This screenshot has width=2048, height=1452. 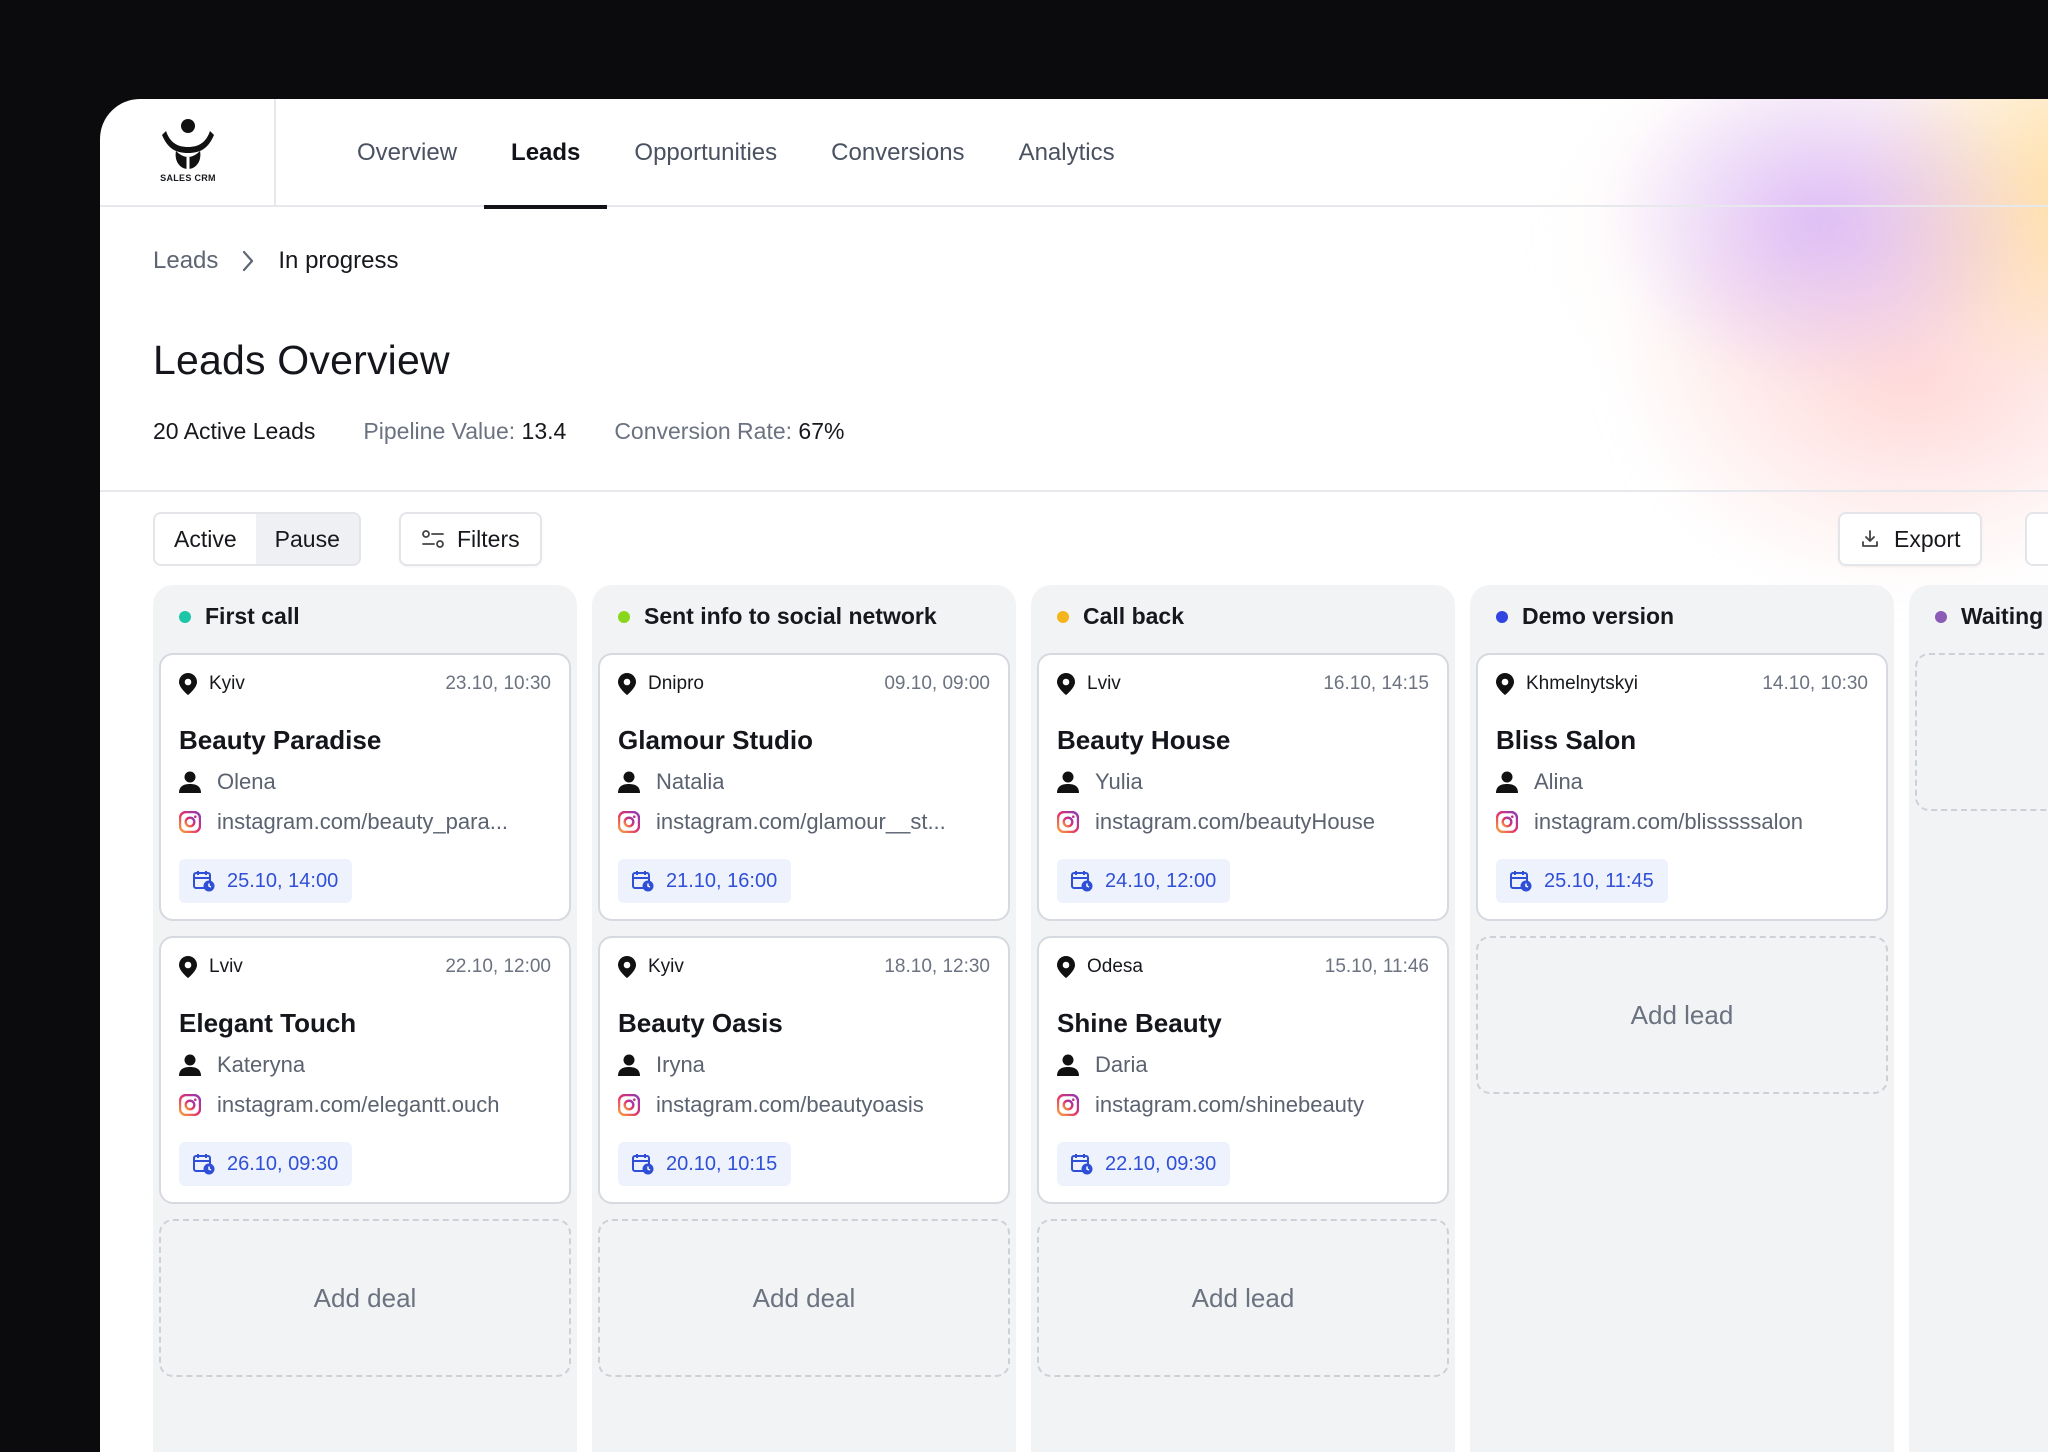 What do you see at coordinates (261, 1064) in the screenshot?
I see `contact-name: Kateryna` at bounding box center [261, 1064].